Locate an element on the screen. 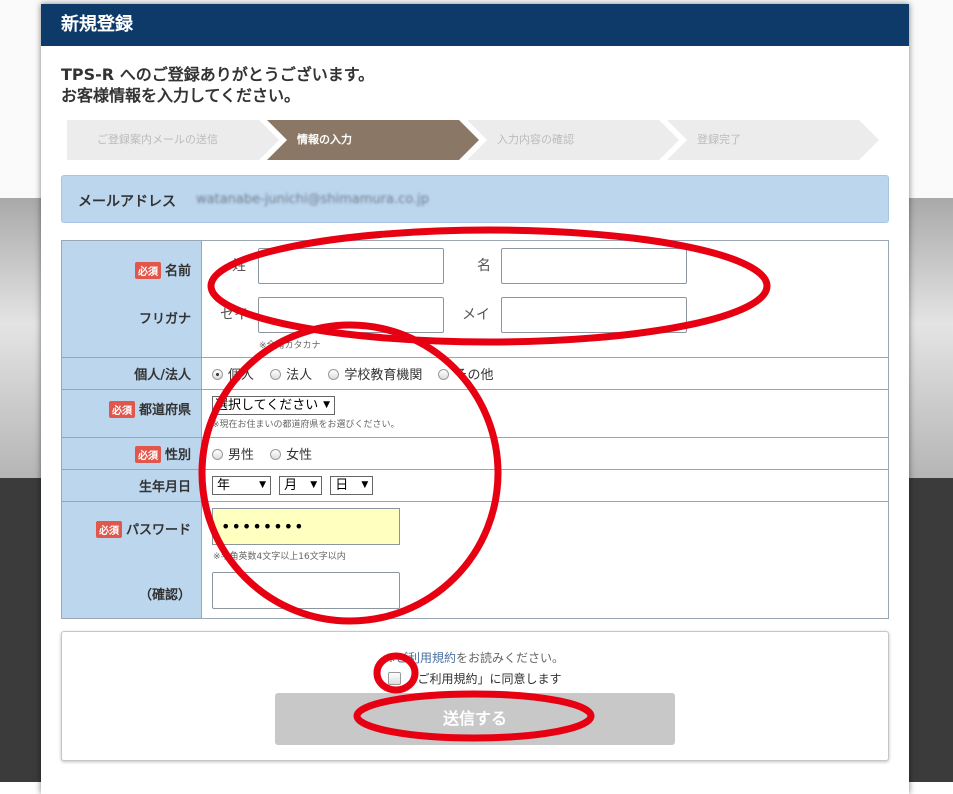 This screenshot has width=953, height=794. type-options: 個人 法人 学校教育機関 その他 is located at coordinates (545, 373).